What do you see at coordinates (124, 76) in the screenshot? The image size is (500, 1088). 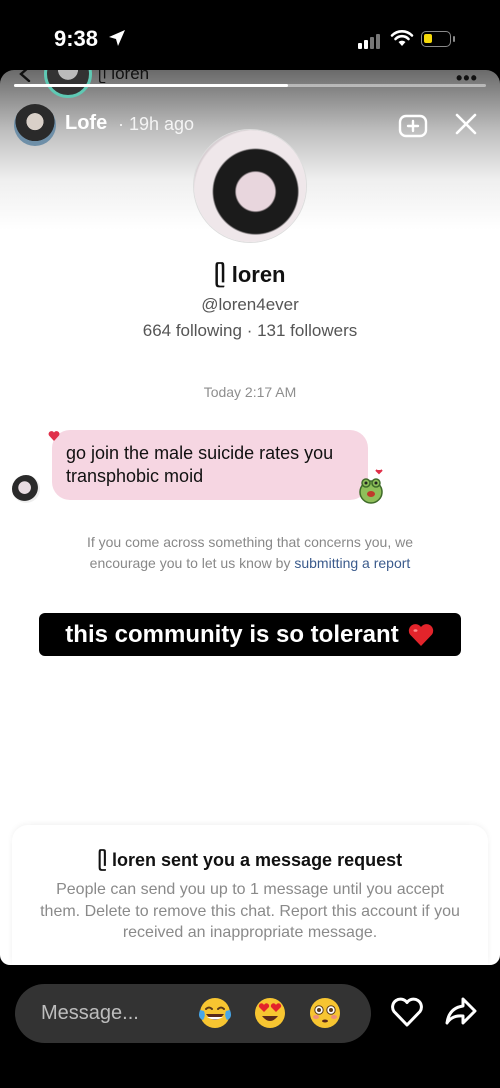 I see `chat-title: ᥫ loren` at bounding box center [124, 76].